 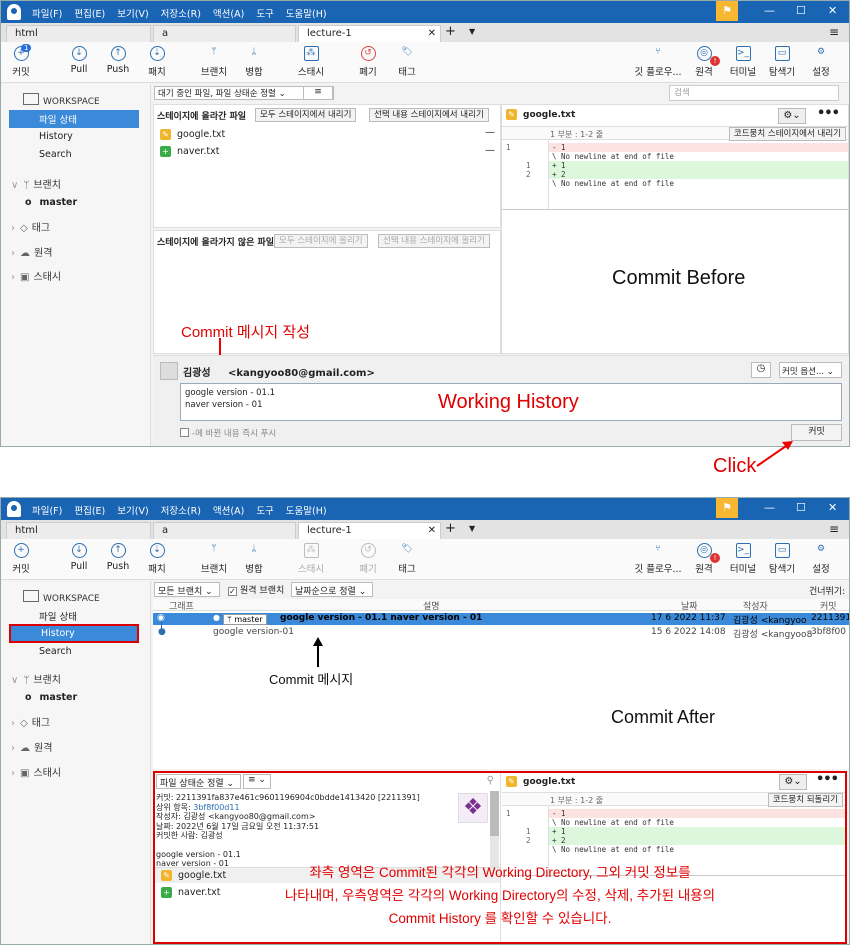 What do you see at coordinates (192, 134) in the screenshot?
I see `staged-file-google: ✎ google.txt` at bounding box center [192, 134].